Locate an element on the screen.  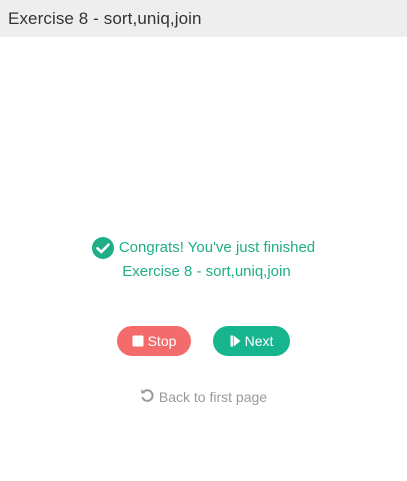
back-to-first-page-link: Back to first page is located at coordinates (203, 397).